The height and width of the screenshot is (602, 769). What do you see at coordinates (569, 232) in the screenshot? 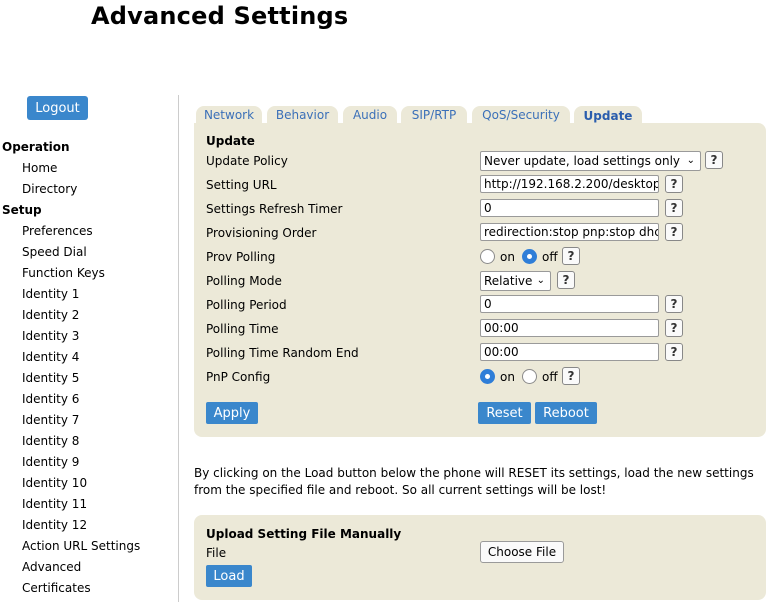
I see `provisioning-order-input: redirection:stop pnp:stop dhcp` at bounding box center [569, 232].